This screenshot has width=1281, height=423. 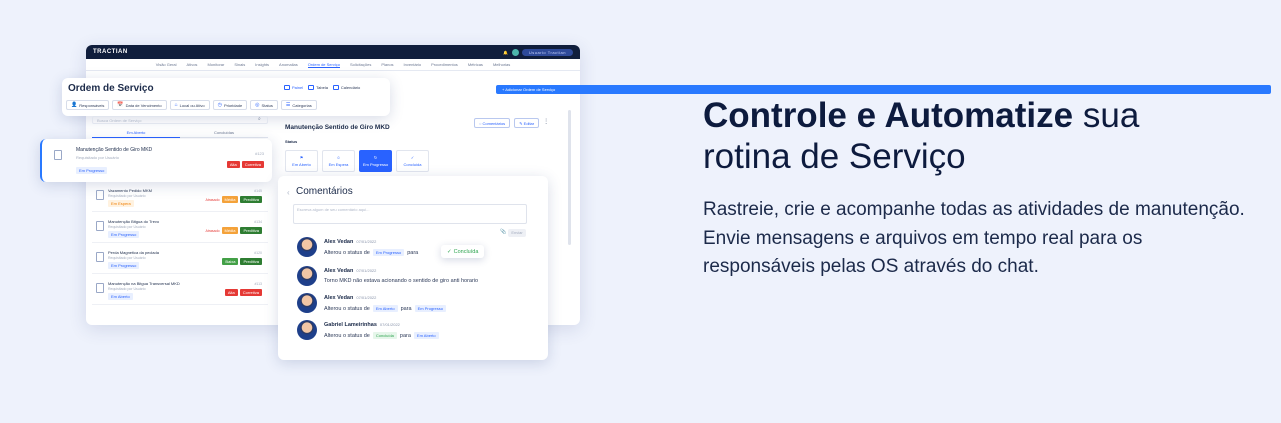 What do you see at coordinates (503, 232) in the screenshot?
I see `paperclip-icon: 📎` at bounding box center [503, 232].